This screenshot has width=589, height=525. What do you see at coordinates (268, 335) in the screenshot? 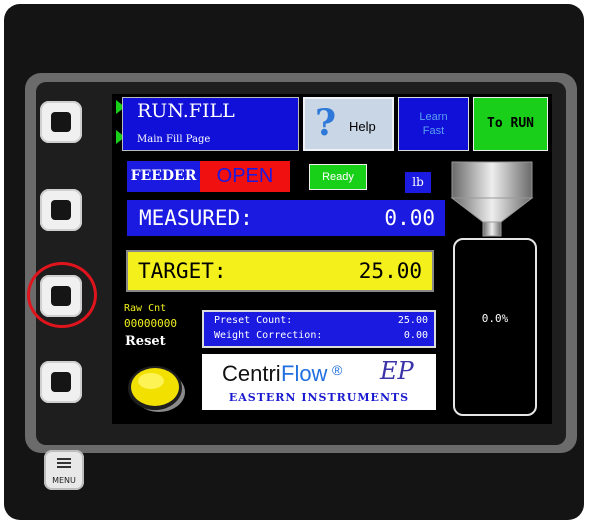
I see `weight-correction-label: Weight Correction:` at bounding box center [268, 335].